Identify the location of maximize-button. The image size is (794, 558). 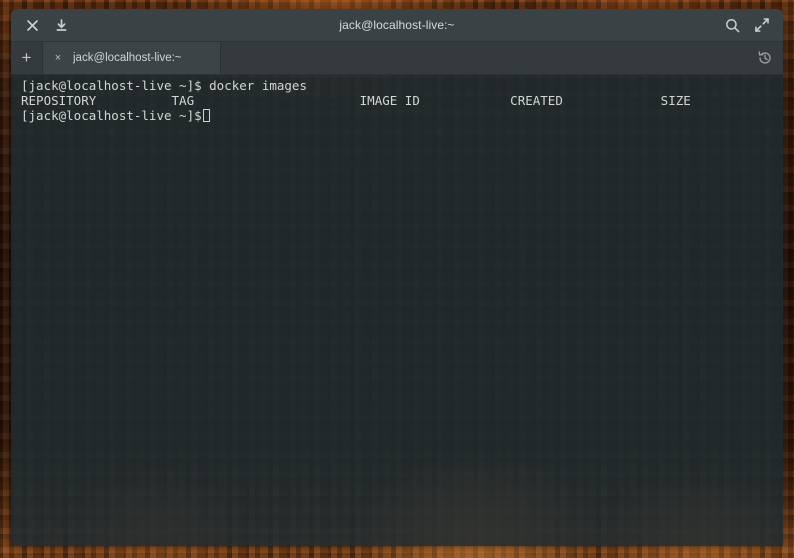
(761, 25).